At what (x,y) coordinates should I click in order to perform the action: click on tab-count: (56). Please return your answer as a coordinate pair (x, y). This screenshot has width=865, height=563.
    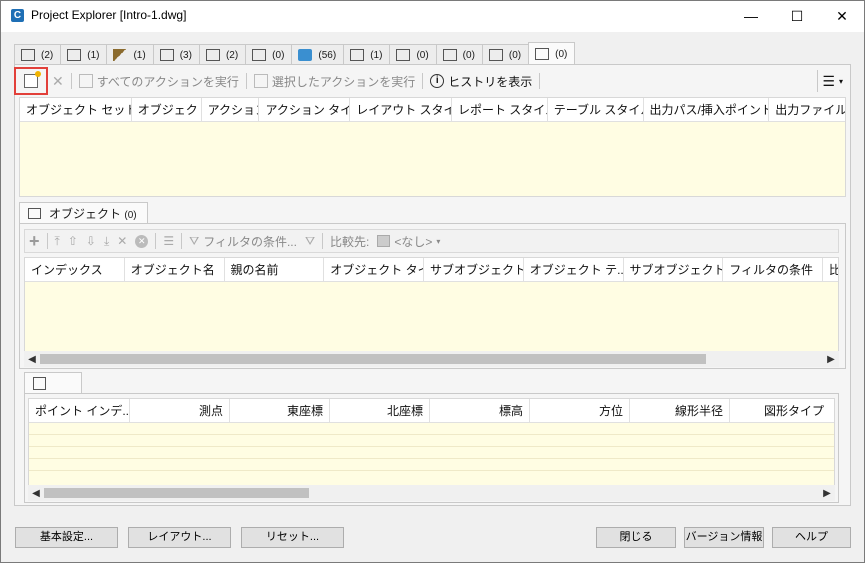
    Looking at the image, I should click on (327, 55).